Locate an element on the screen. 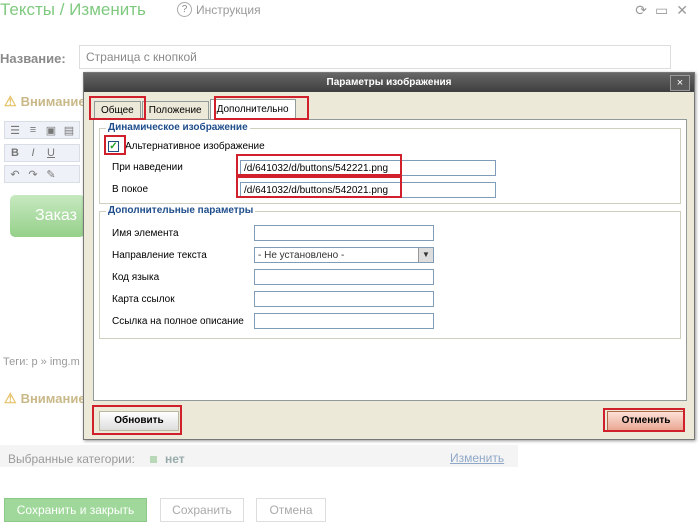  editor-toolbar-row-3: ↶ ↷ ✎ is located at coordinates (42, 174).